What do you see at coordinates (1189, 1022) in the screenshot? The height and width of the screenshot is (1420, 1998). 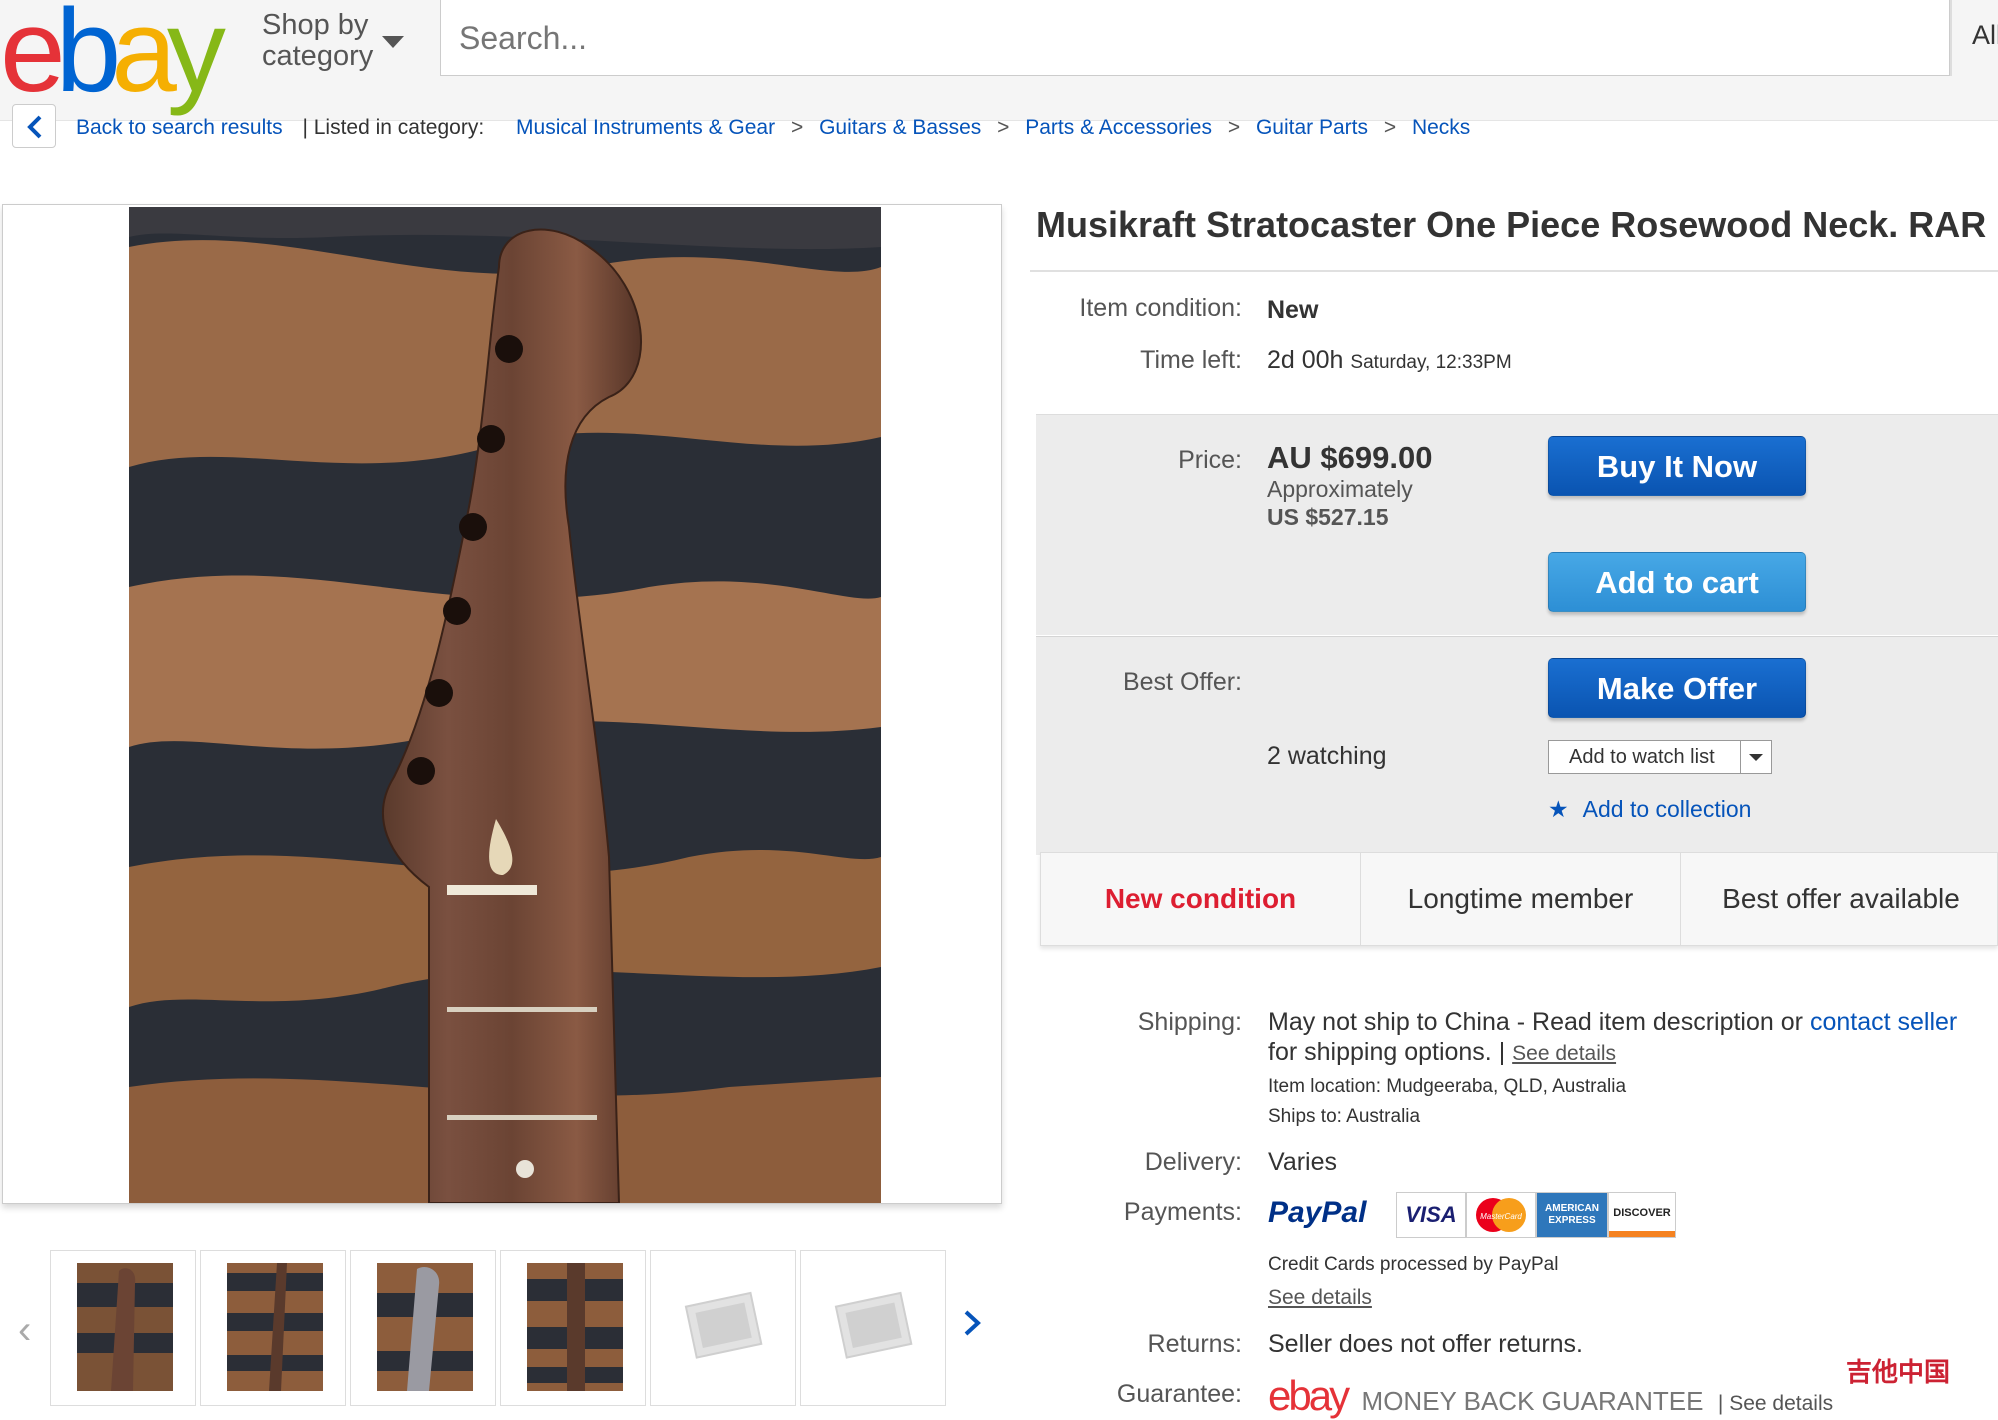 I see `shipping-label: Shipping:` at bounding box center [1189, 1022].